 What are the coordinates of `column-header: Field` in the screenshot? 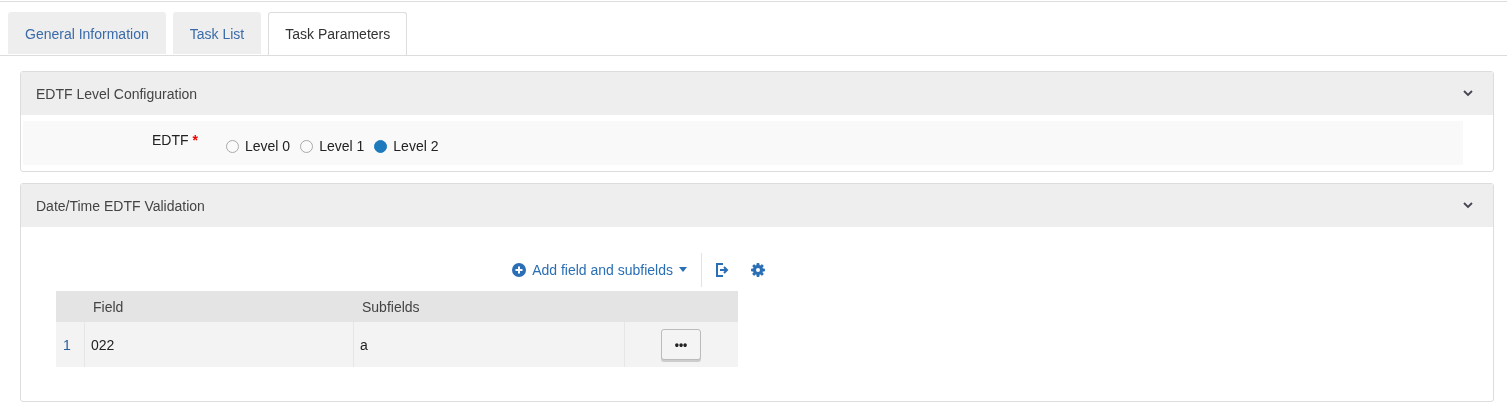 It's located at (218, 306).